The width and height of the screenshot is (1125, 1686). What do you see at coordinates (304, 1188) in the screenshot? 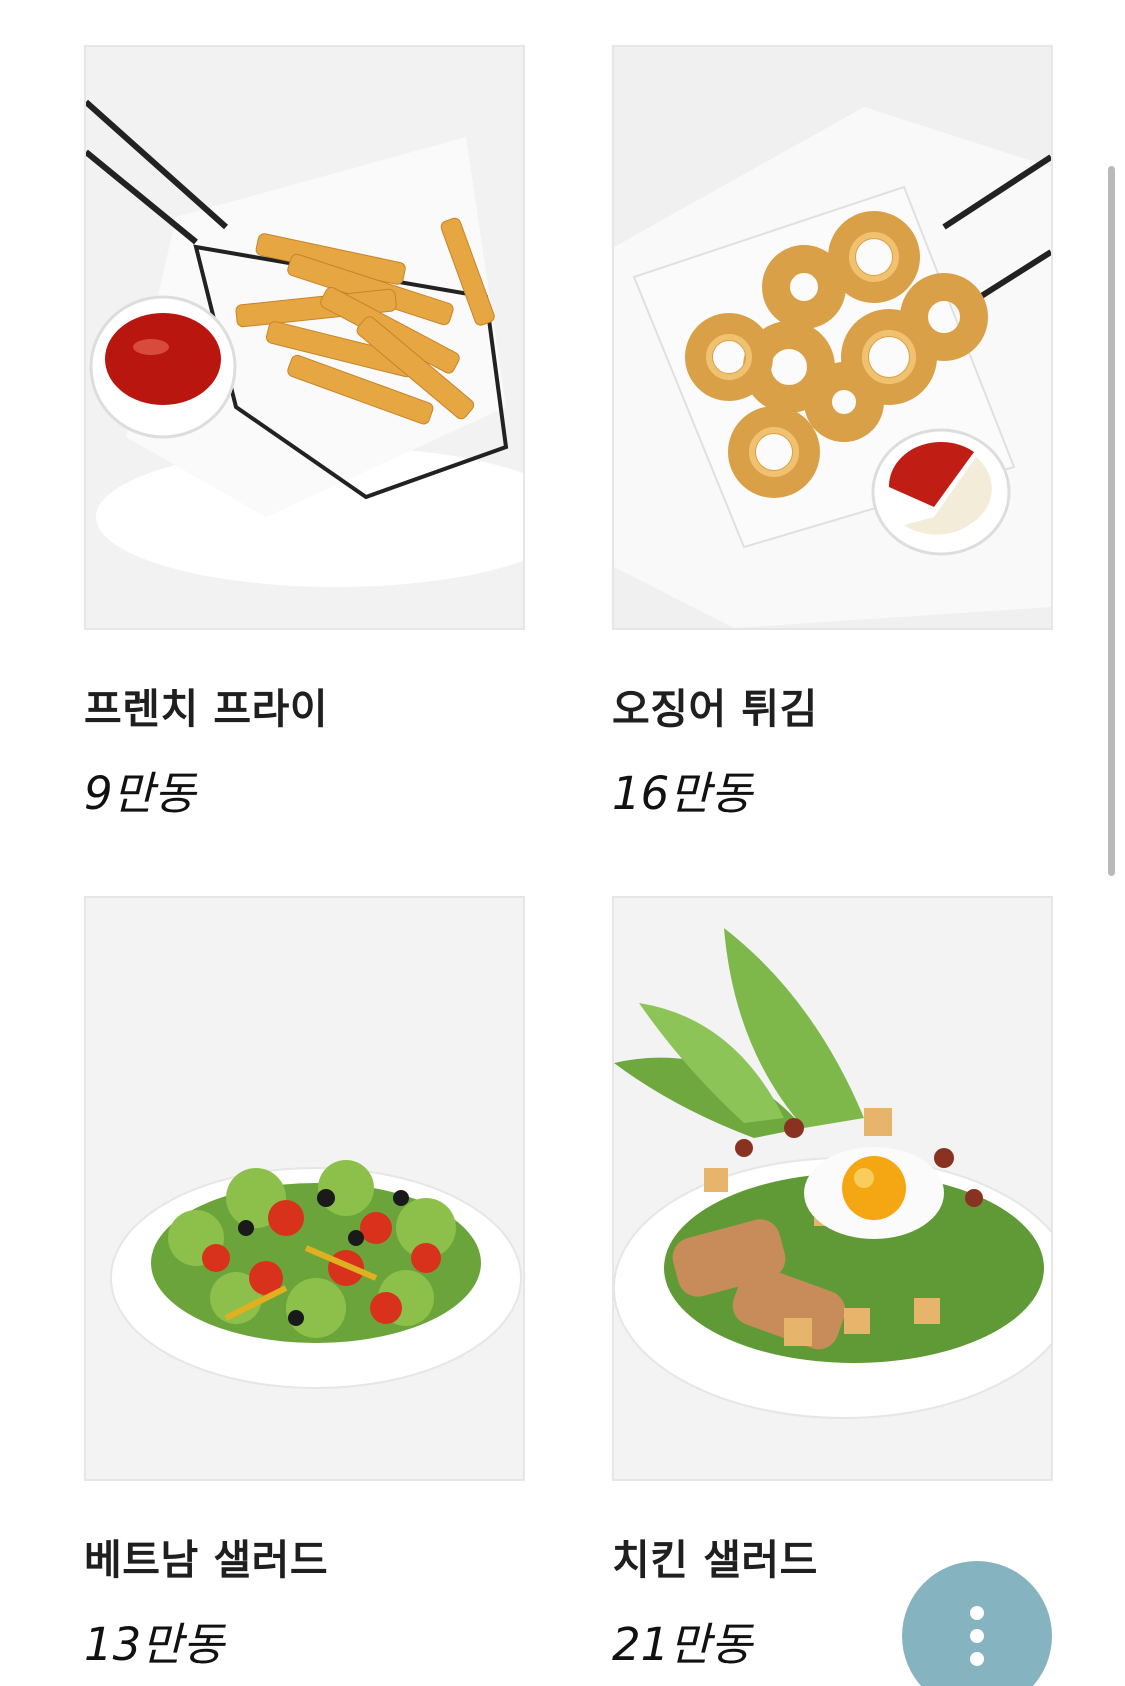
I see `vietnamese-salad-photo` at bounding box center [304, 1188].